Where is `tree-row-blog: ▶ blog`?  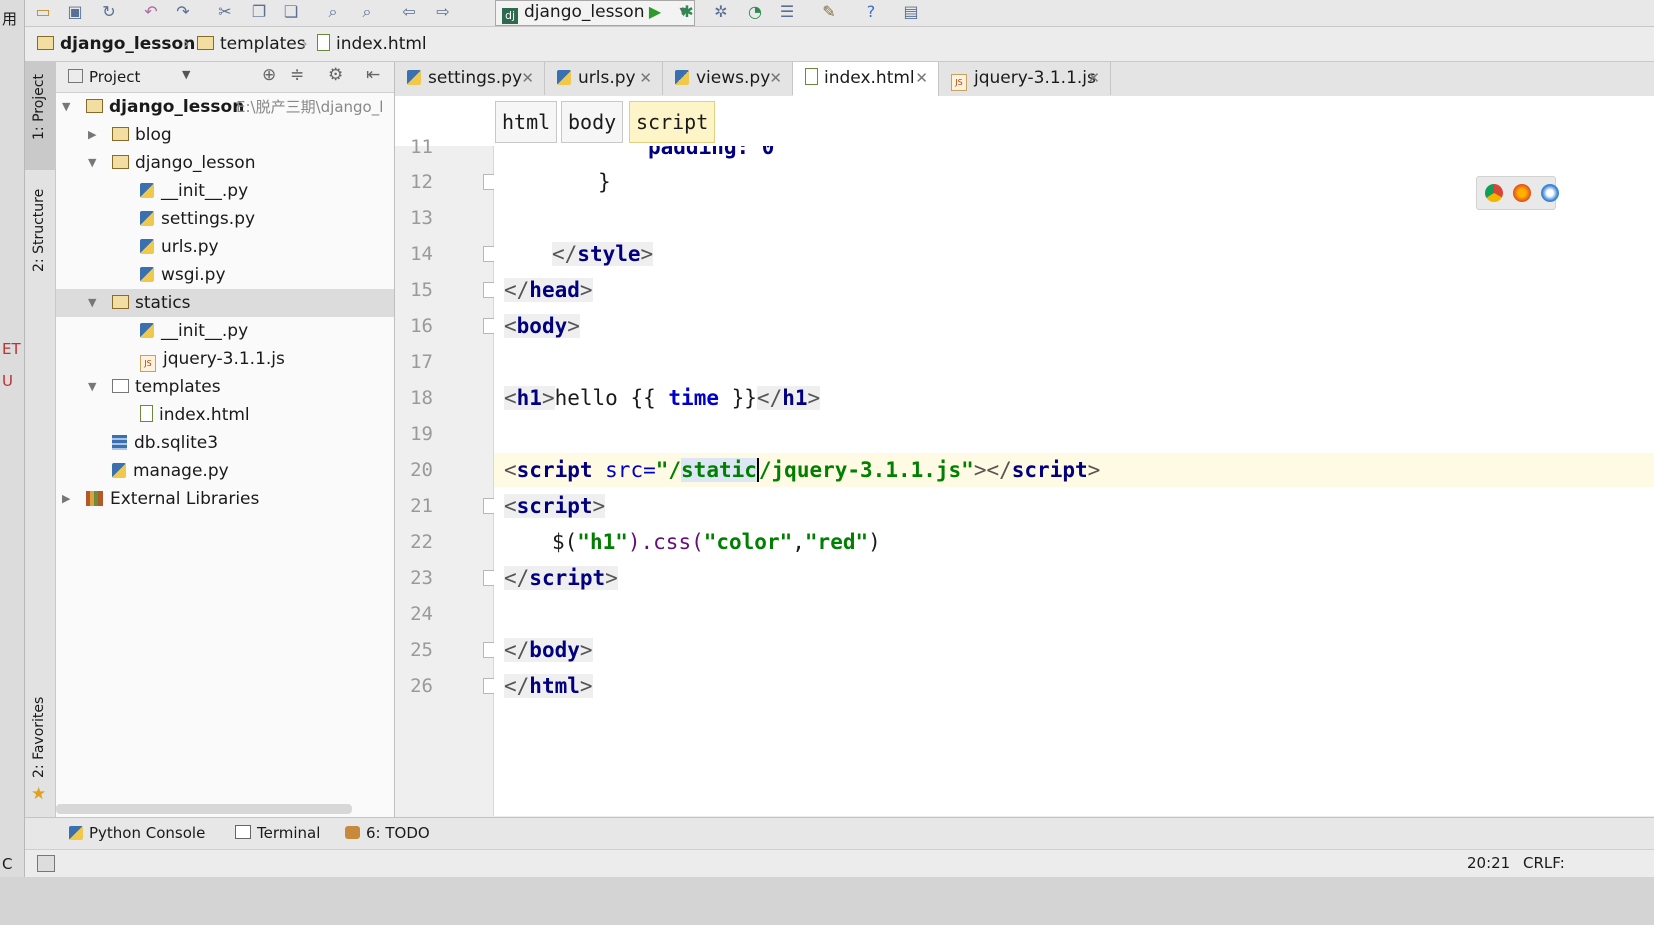
tree-row-blog: ▶ blog is located at coordinates (225, 135).